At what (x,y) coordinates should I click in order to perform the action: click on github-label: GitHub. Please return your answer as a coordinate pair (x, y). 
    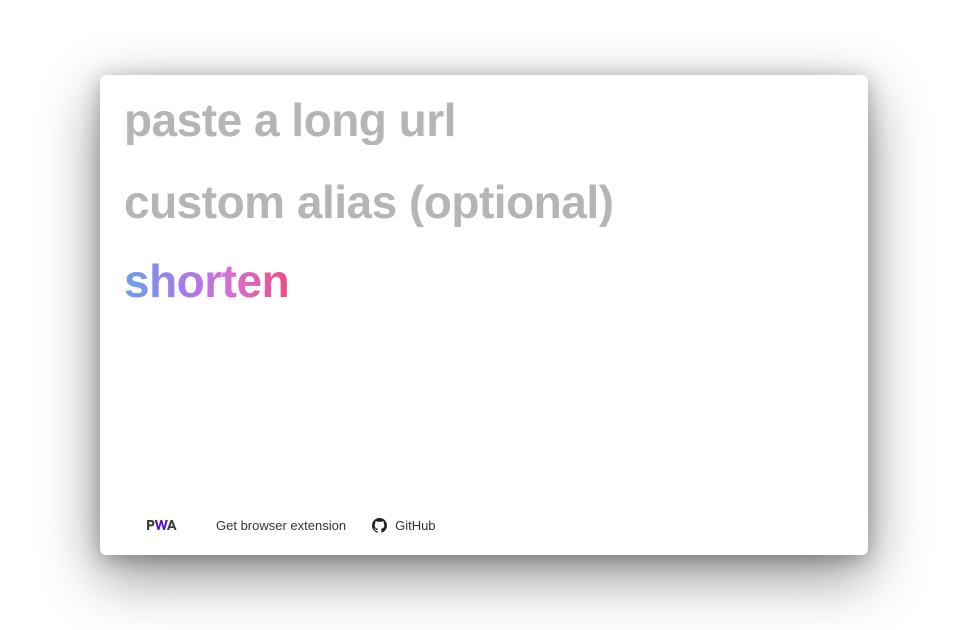
    Looking at the image, I should click on (415, 525).